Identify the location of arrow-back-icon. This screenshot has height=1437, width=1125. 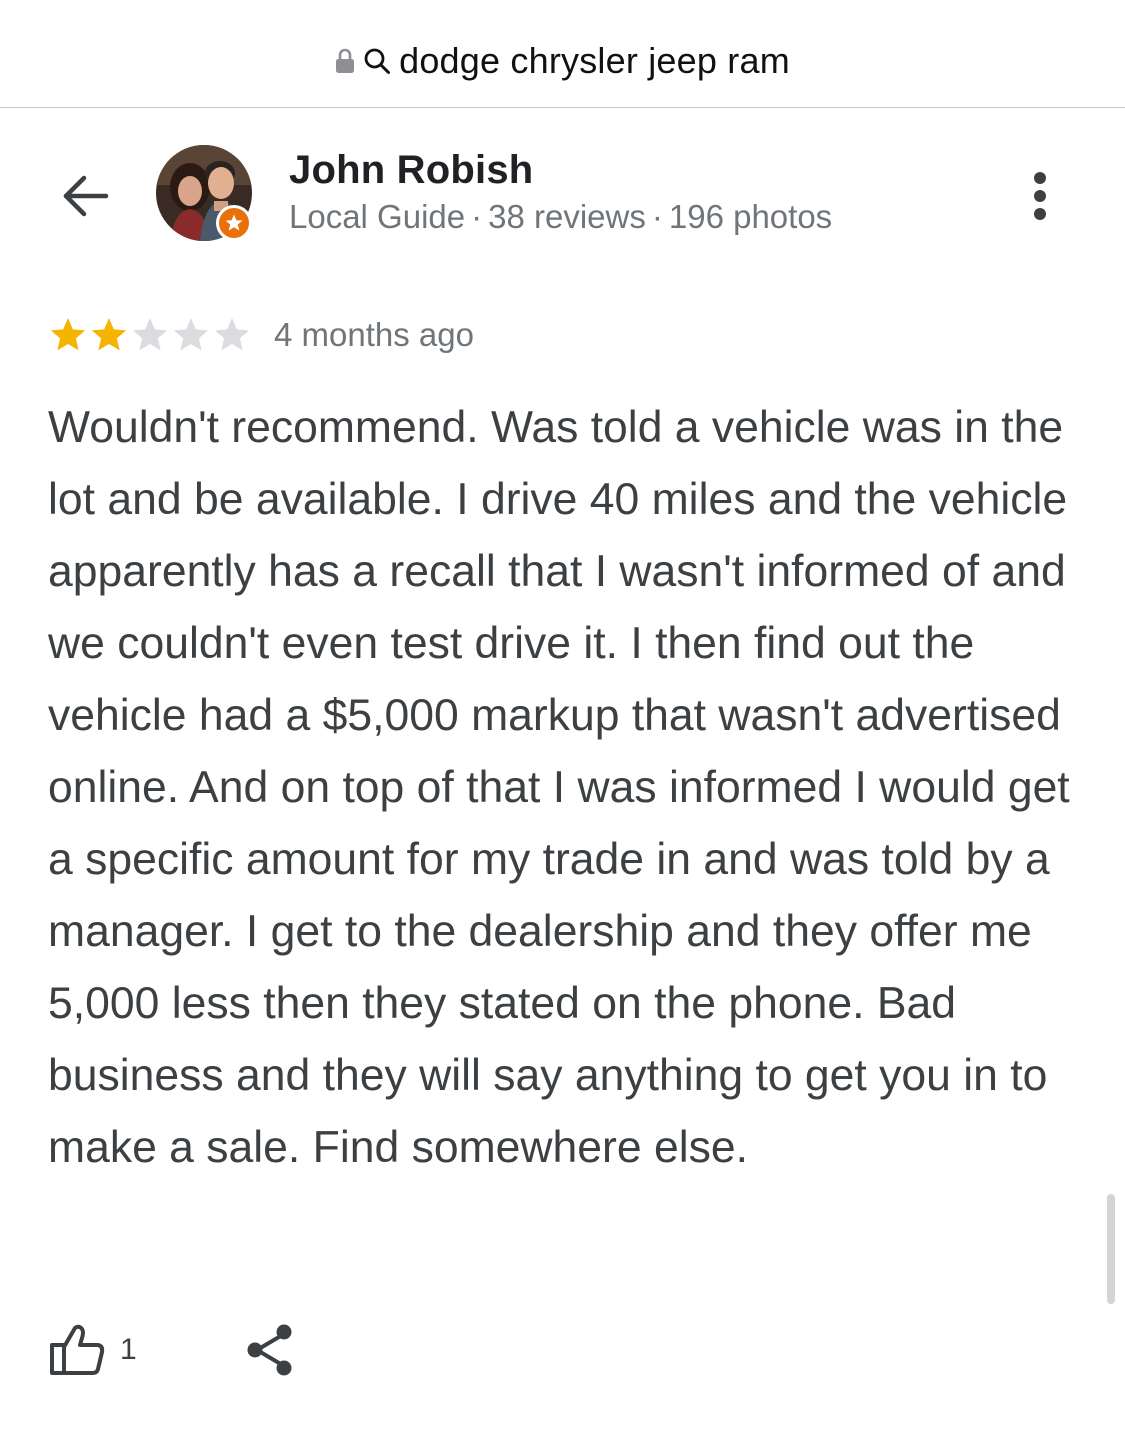
(86, 196).